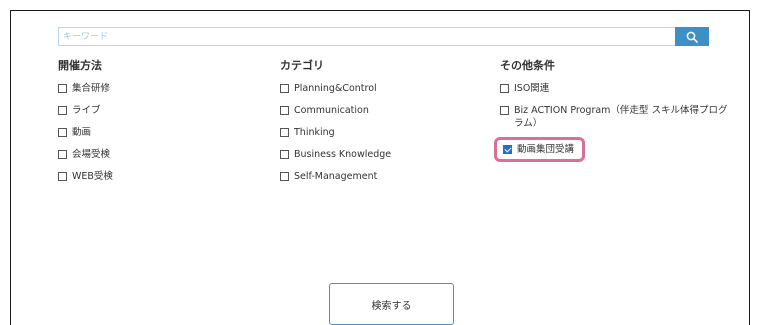  I want to click on option-live: ライブ, so click(163, 110).